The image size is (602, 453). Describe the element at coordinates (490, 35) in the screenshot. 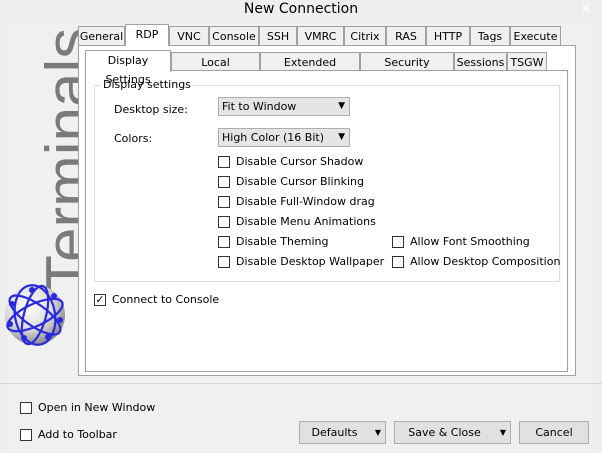

I see `tab-tags: Tags` at that location.